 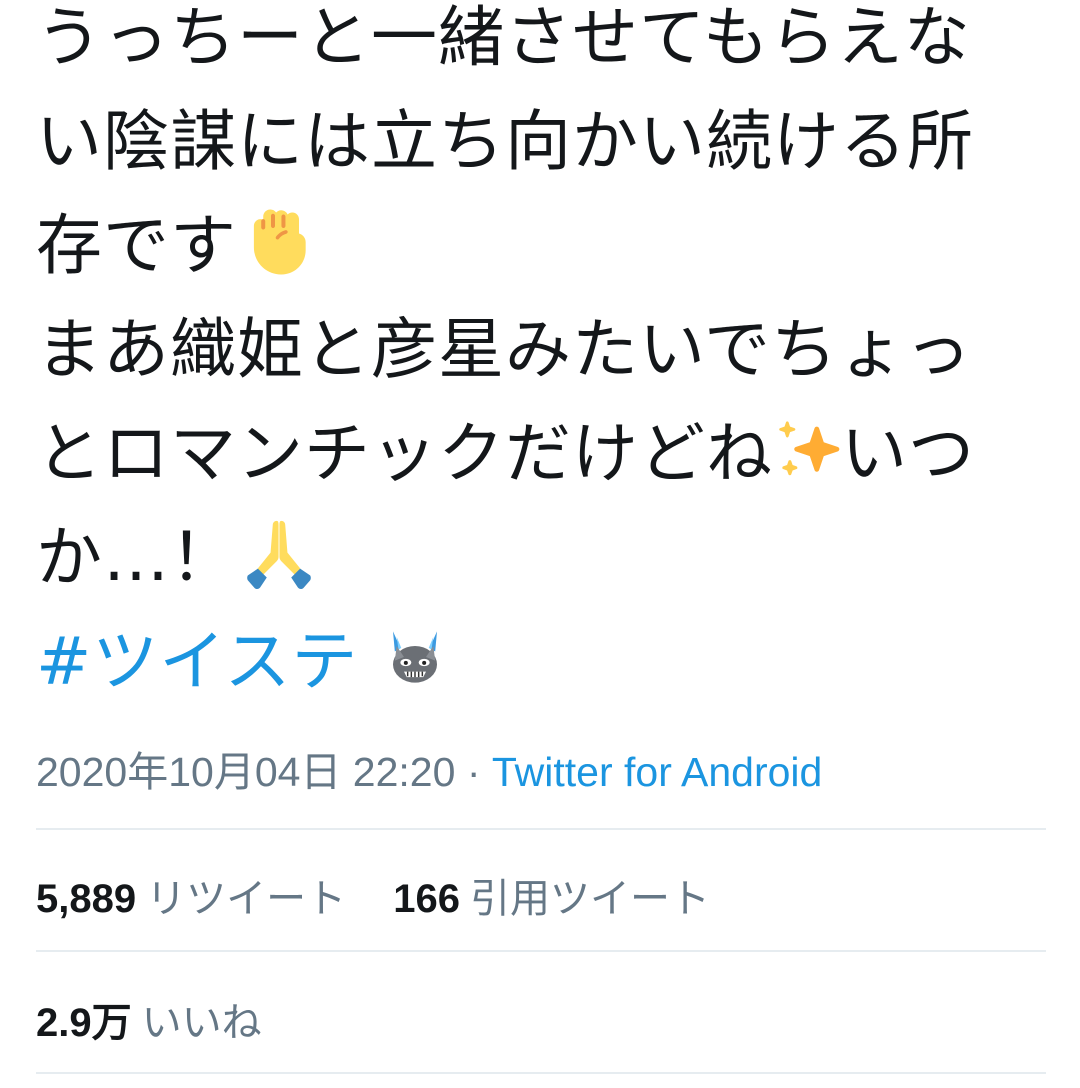 I want to click on retweet-stats-row: 5,889 リツイート 166 引用ツイート, so click(x=391, y=895).